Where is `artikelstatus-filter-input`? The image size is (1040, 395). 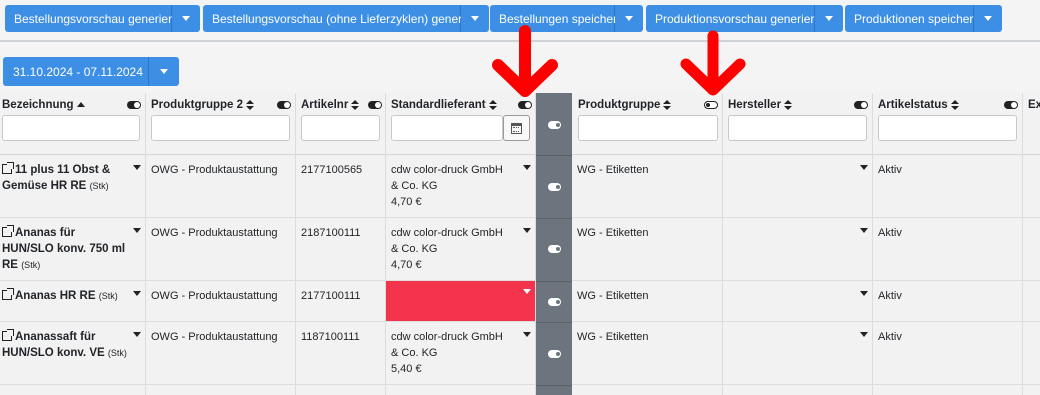 artikelstatus-filter-input is located at coordinates (947, 128).